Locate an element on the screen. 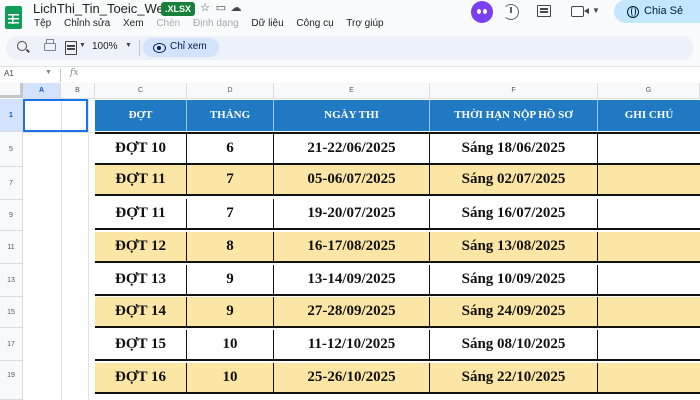  star-icon: ☆ is located at coordinates (205, 8).